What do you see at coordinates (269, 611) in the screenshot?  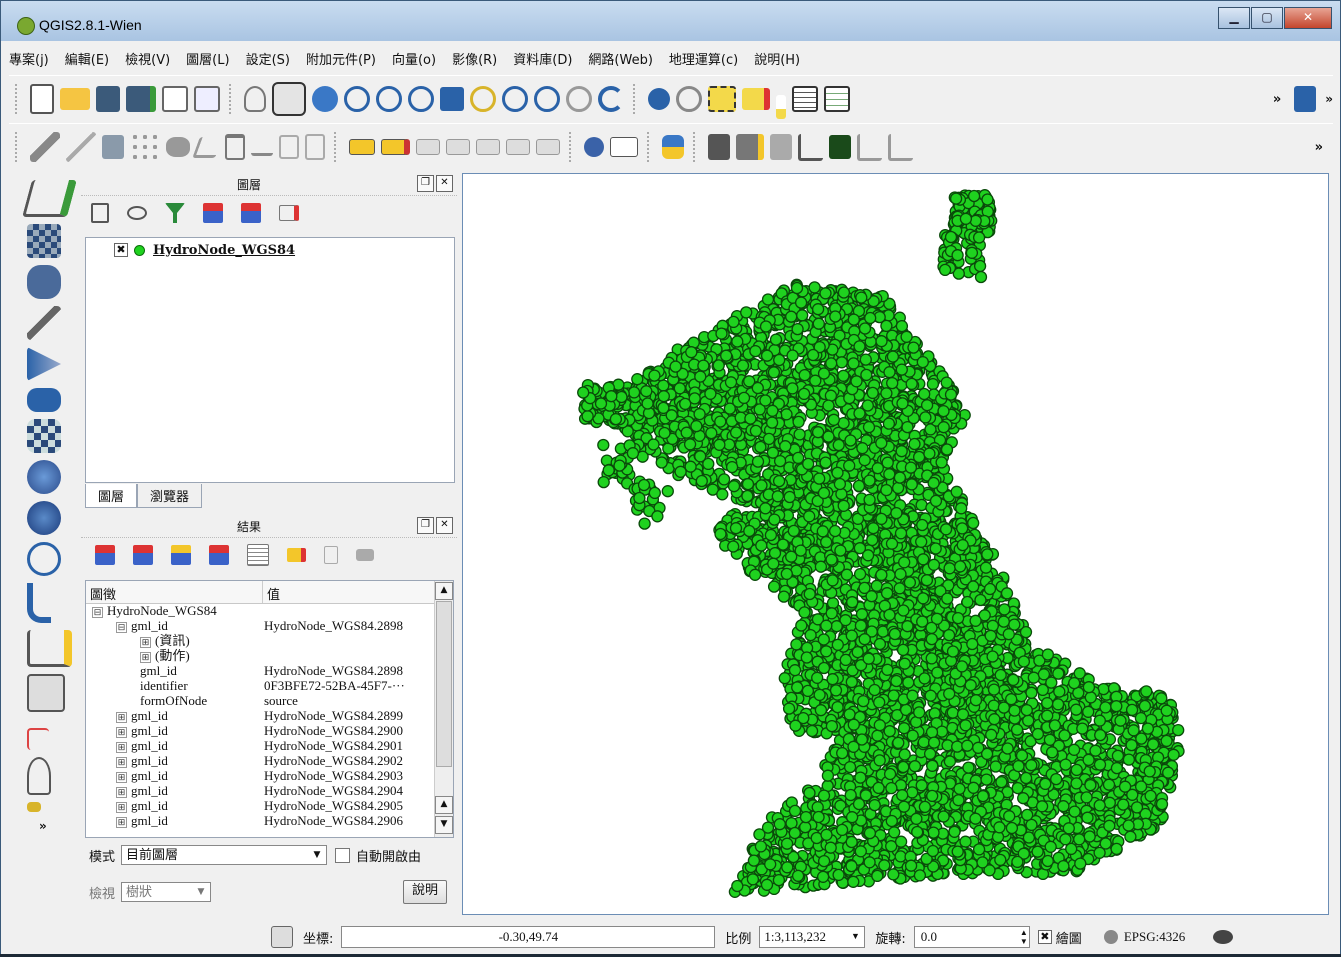 I see `result-row: ⊟ HydroNode_WGS84` at bounding box center [269, 611].